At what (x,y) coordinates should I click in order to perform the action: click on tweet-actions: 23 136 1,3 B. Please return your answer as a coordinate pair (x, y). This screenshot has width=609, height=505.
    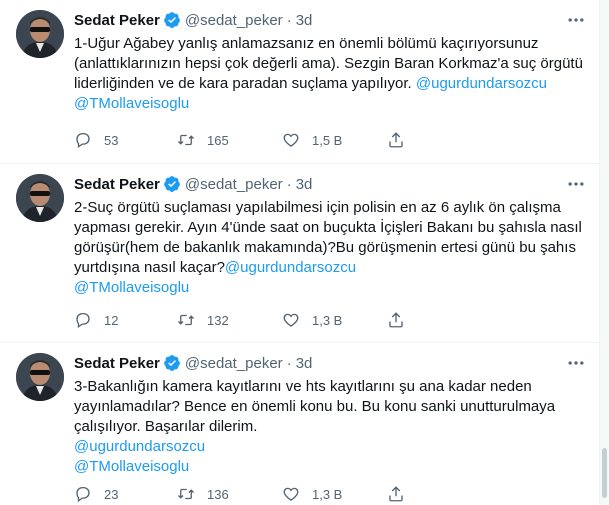
    Looking at the image, I should click on (324, 494).